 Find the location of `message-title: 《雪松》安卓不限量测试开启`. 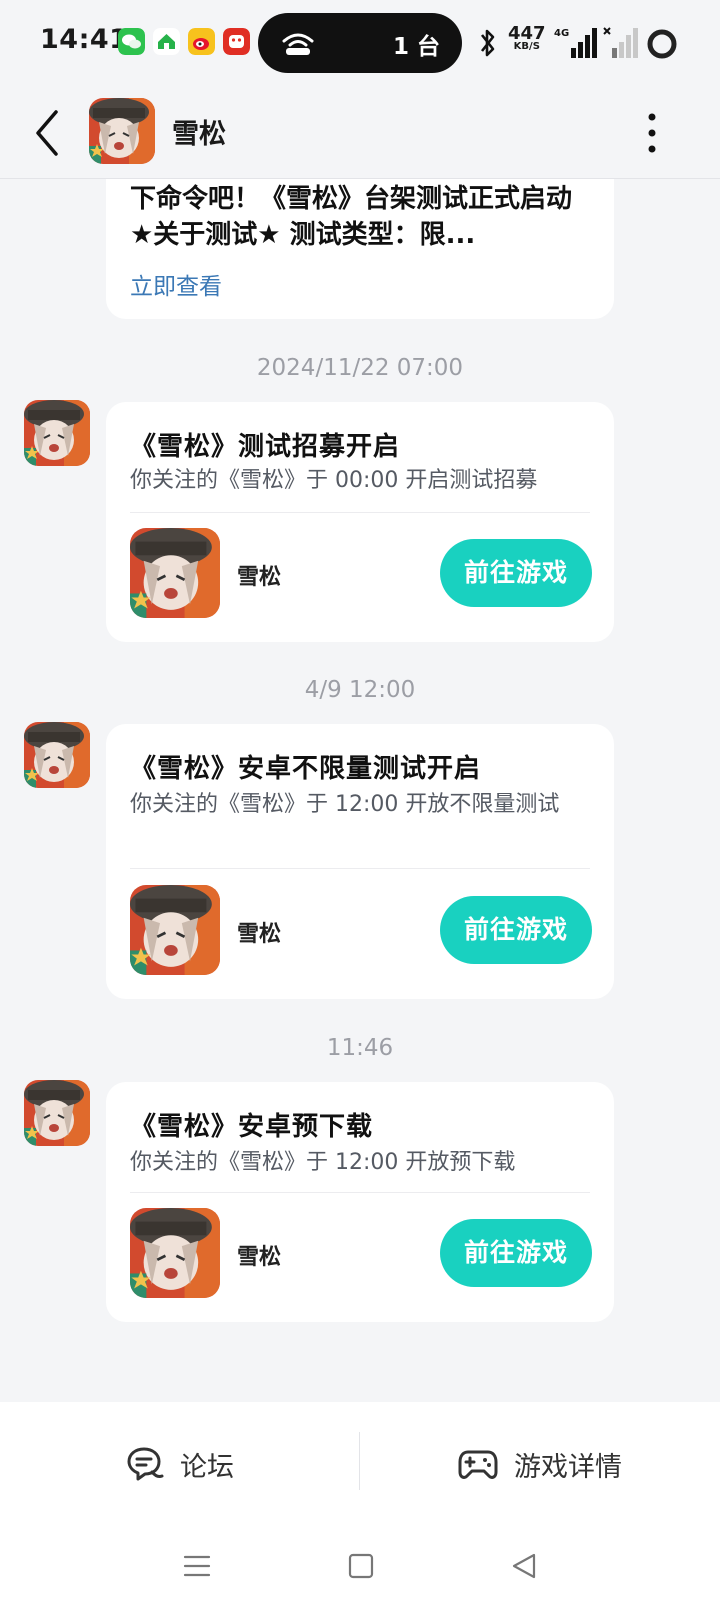

message-title: 《雪松》安卓不限量测试开启 is located at coordinates (306, 769).